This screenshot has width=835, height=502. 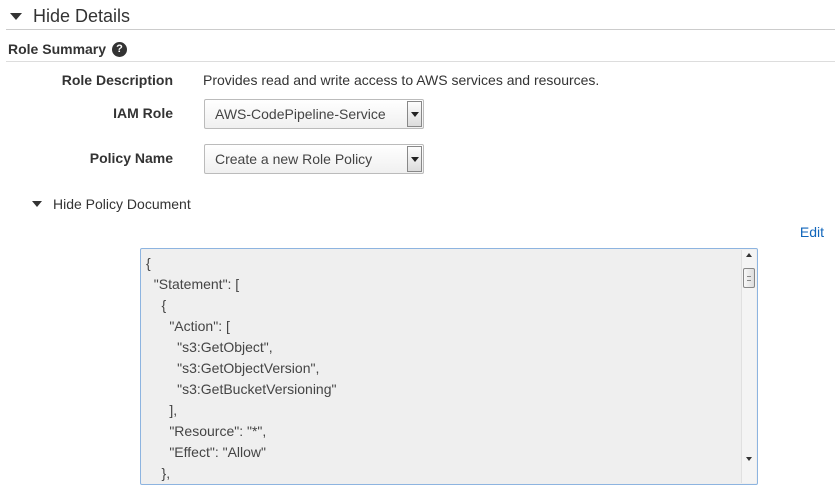 I want to click on iam-role-label: IAM Role, so click(x=143, y=113).